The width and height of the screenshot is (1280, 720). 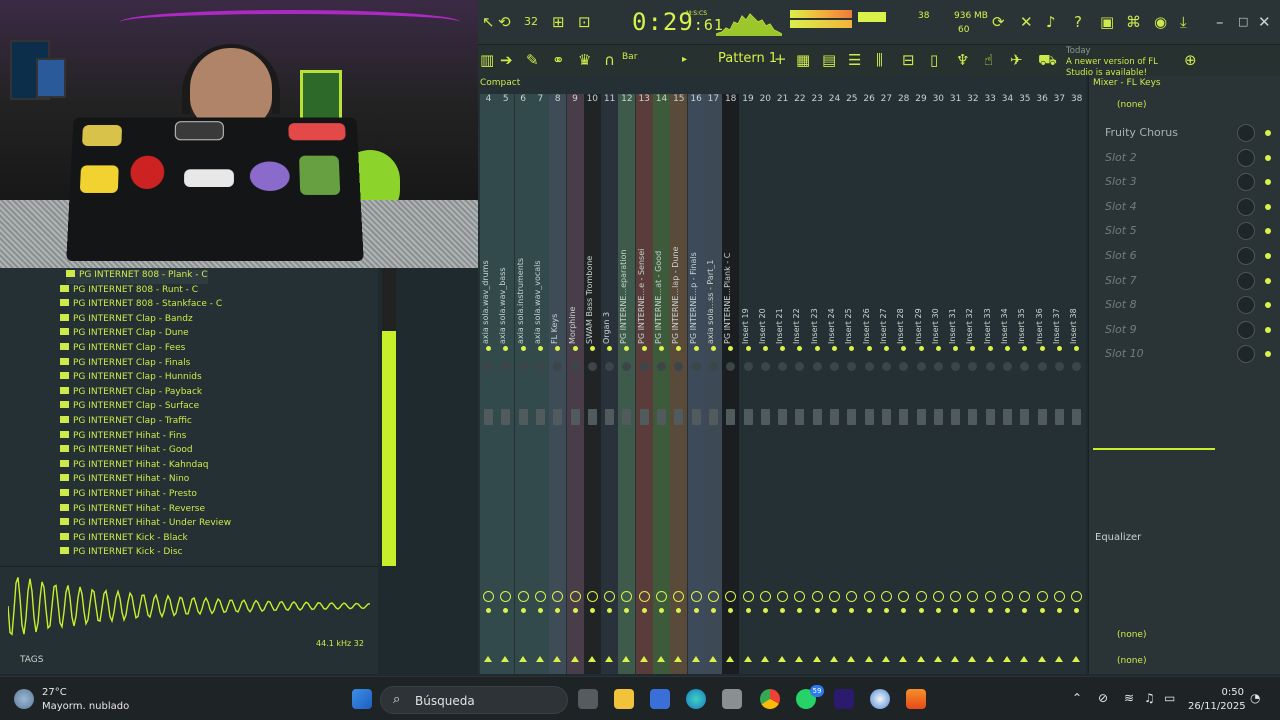 I want to click on loop-icon: ⟲, so click(x=504, y=22).